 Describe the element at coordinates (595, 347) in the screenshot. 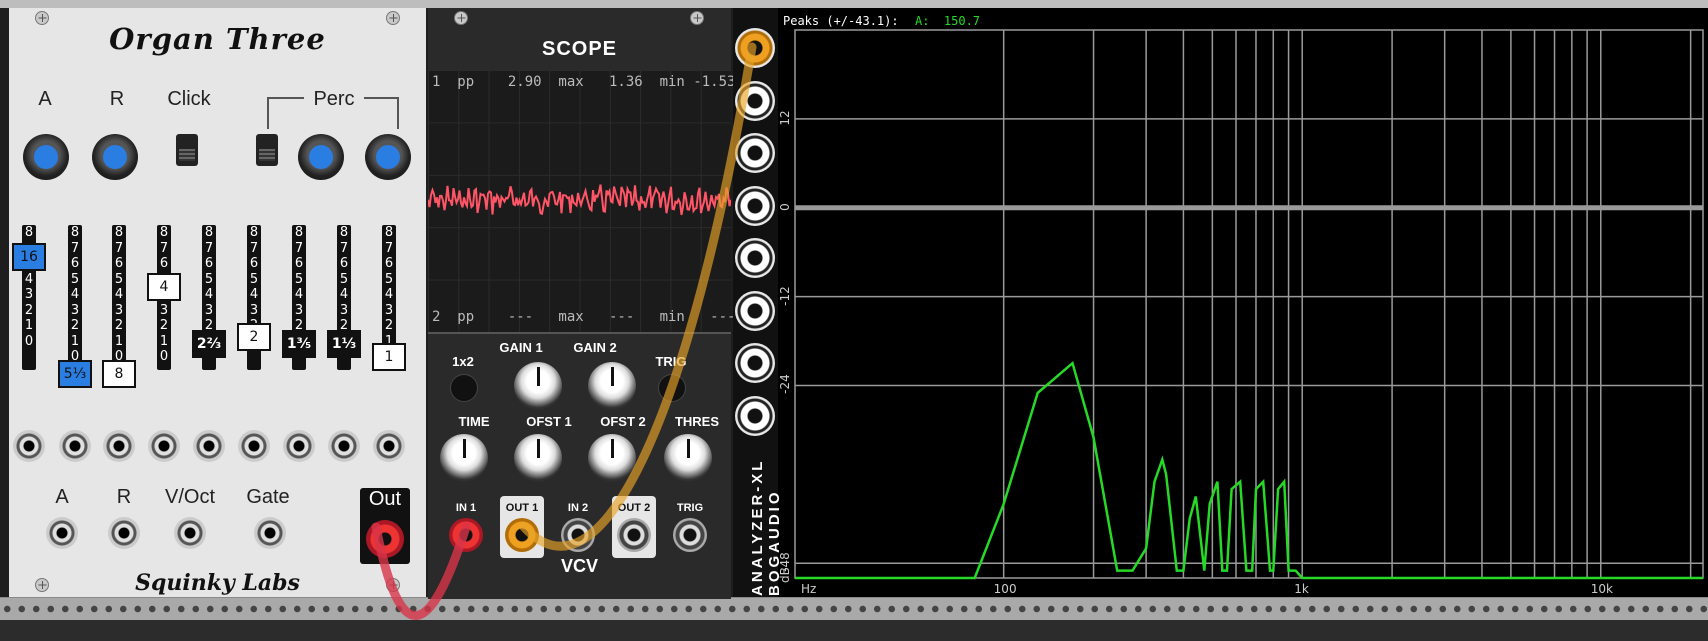

I see `gain-2-label: GAIN 2` at that location.